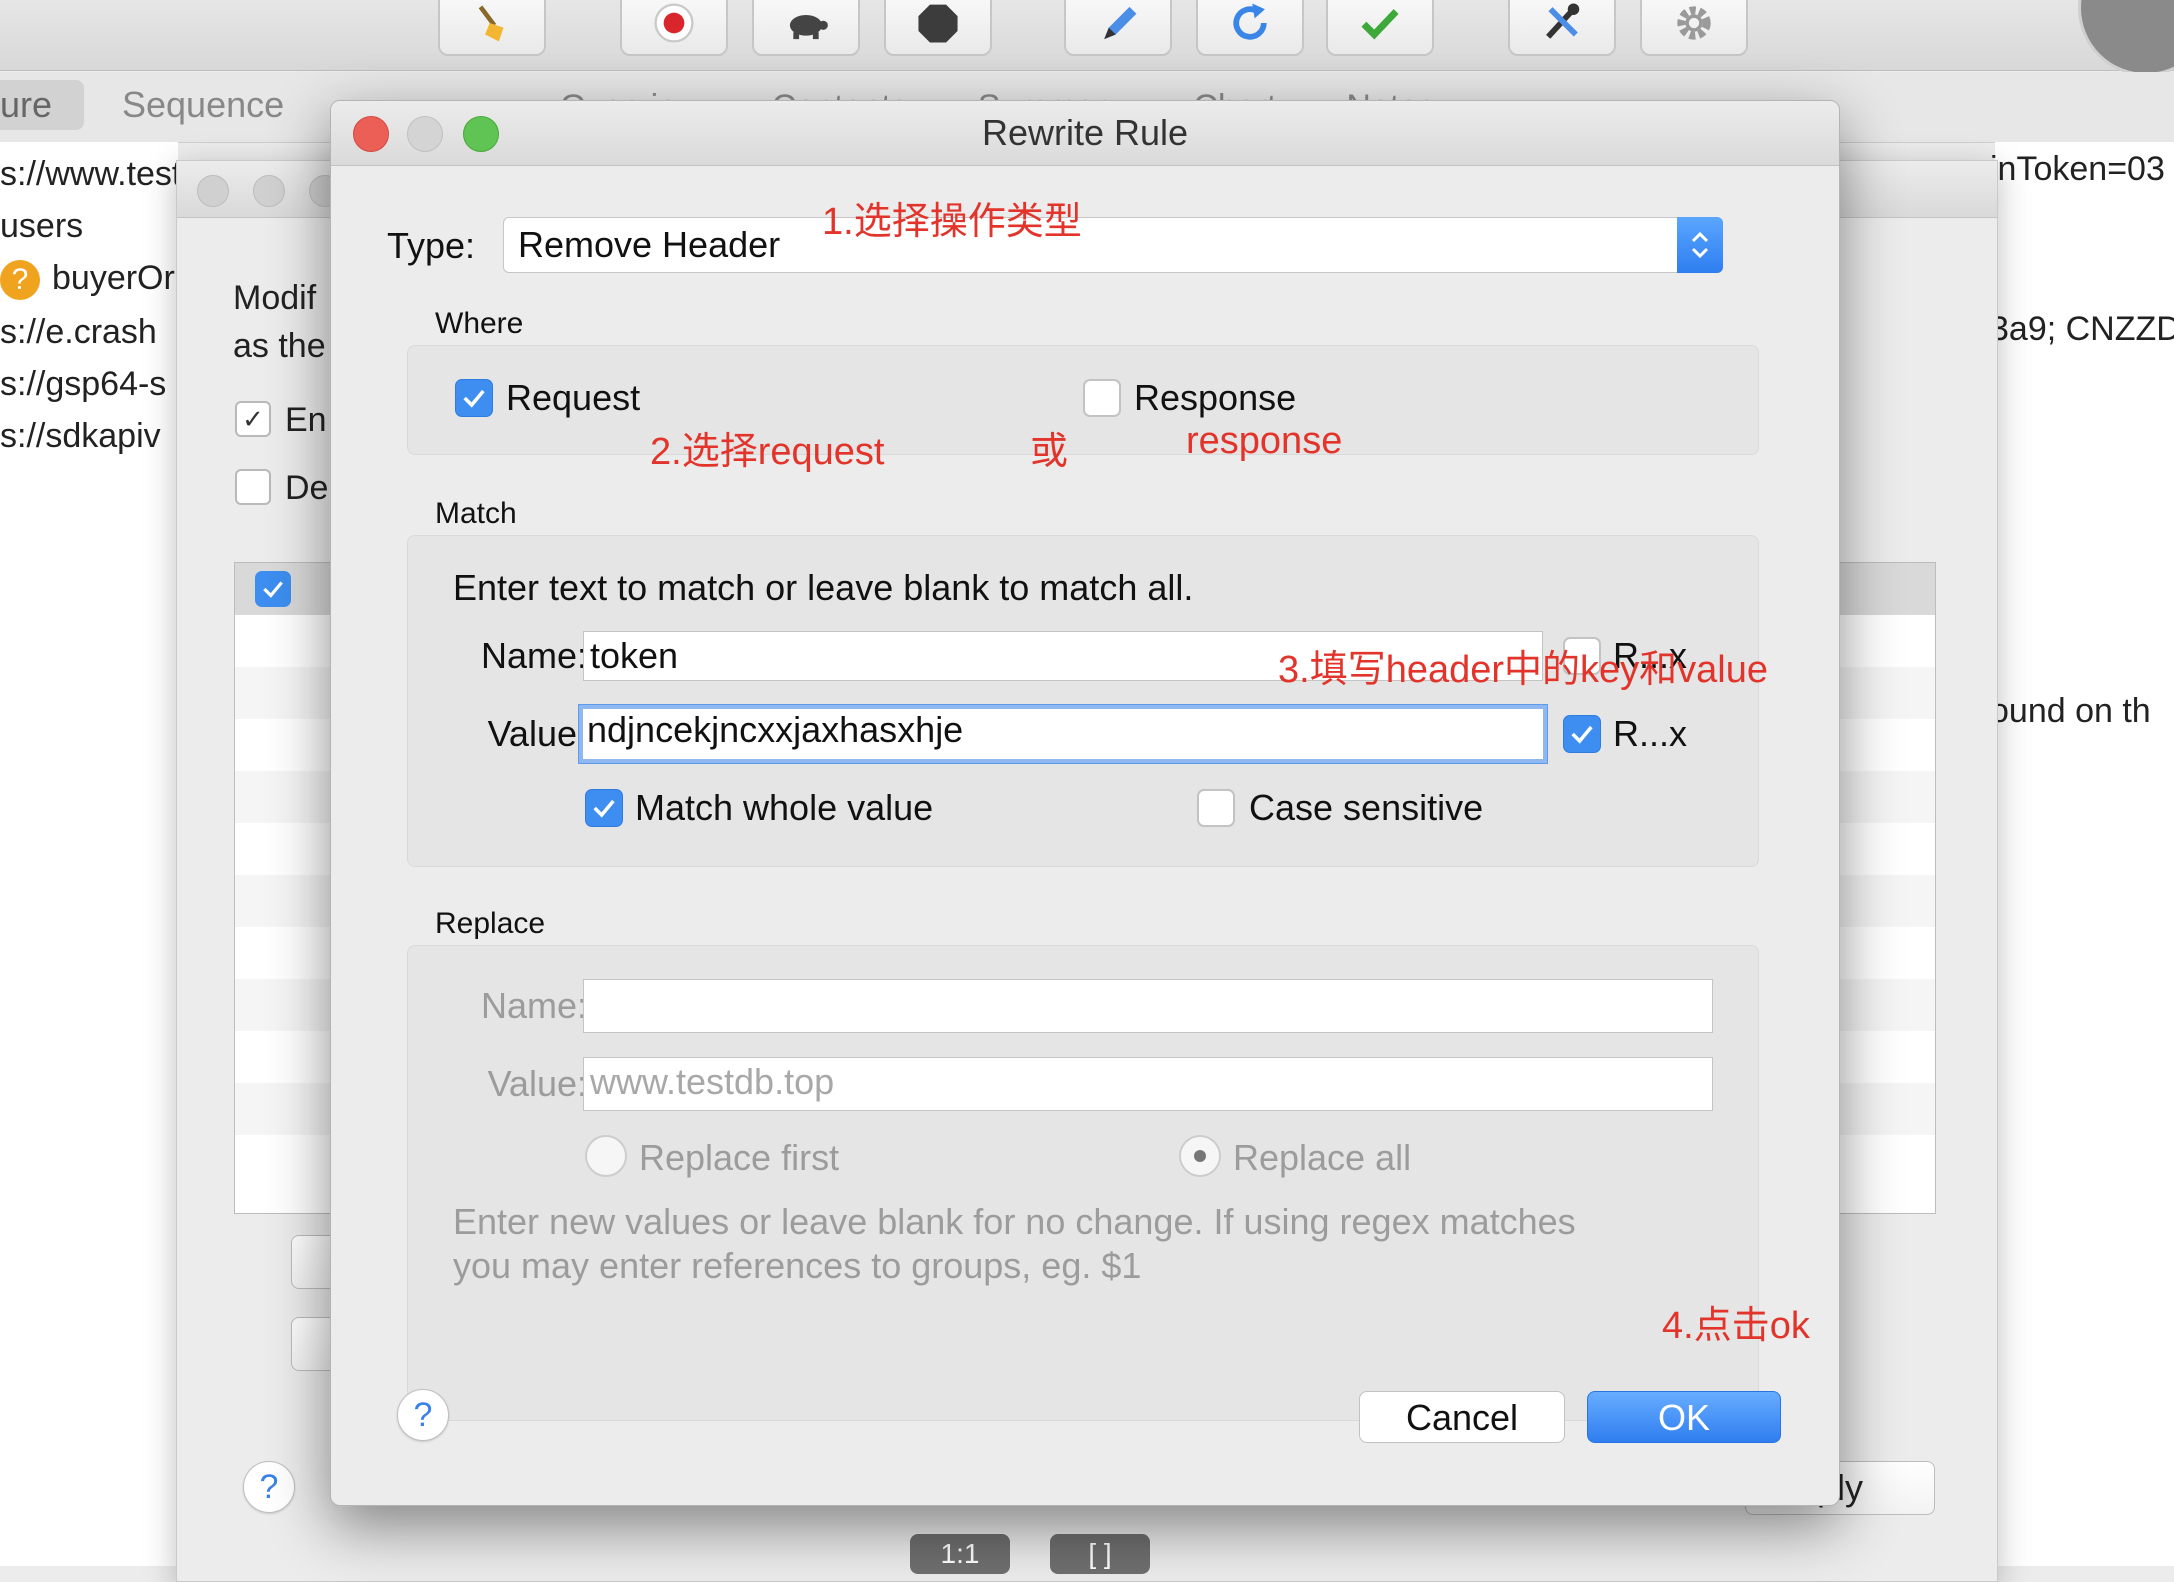 The image size is (2174, 1582). What do you see at coordinates (674, 23) in the screenshot?
I see `record-icon` at bounding box center [674, 23].